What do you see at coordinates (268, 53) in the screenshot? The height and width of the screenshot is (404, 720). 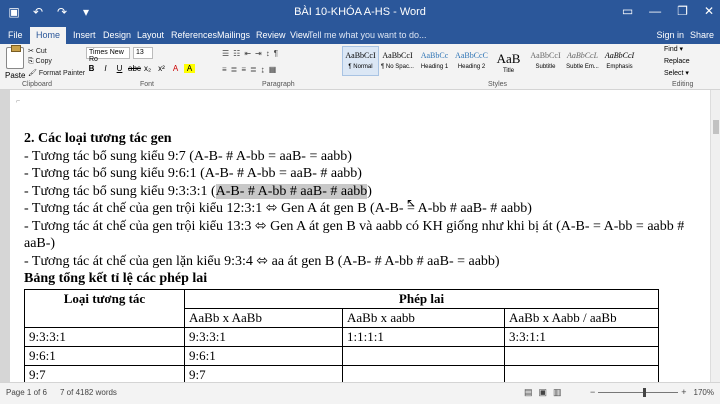 I see `sort-icon: ↕` at bounding box center [268, 53].